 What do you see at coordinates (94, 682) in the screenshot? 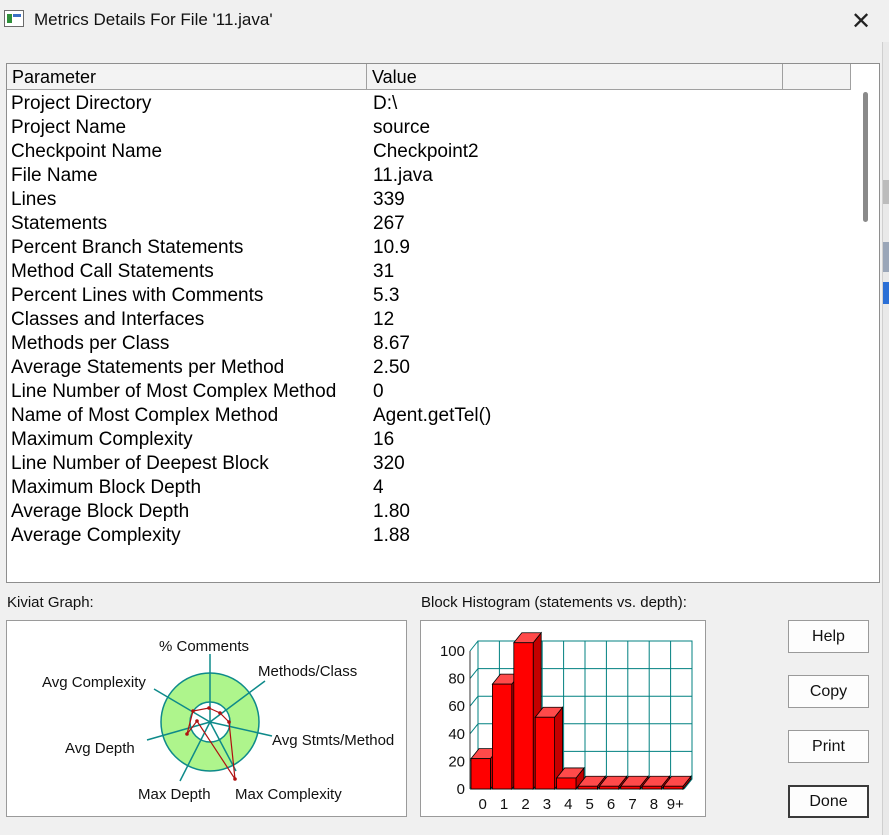
I see `kiviat-axis-avg-complexity: Avg Complexity` at bounding box center [94, 682].